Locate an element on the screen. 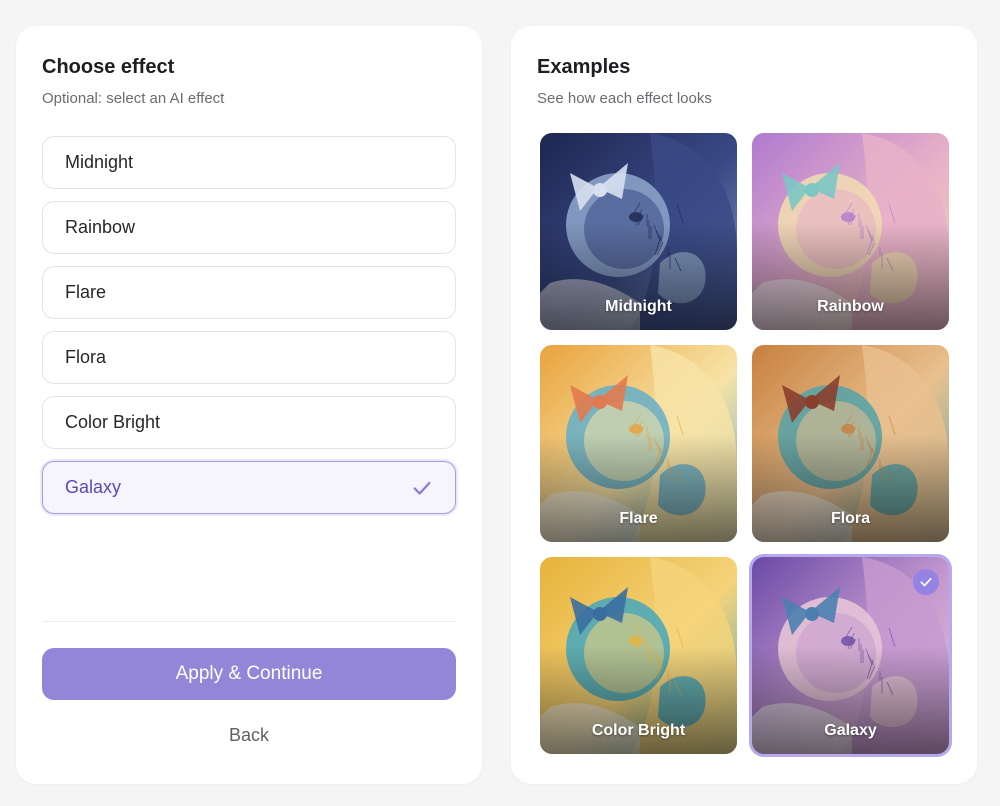  example-label: Flora is located at coordinates (850, 518).